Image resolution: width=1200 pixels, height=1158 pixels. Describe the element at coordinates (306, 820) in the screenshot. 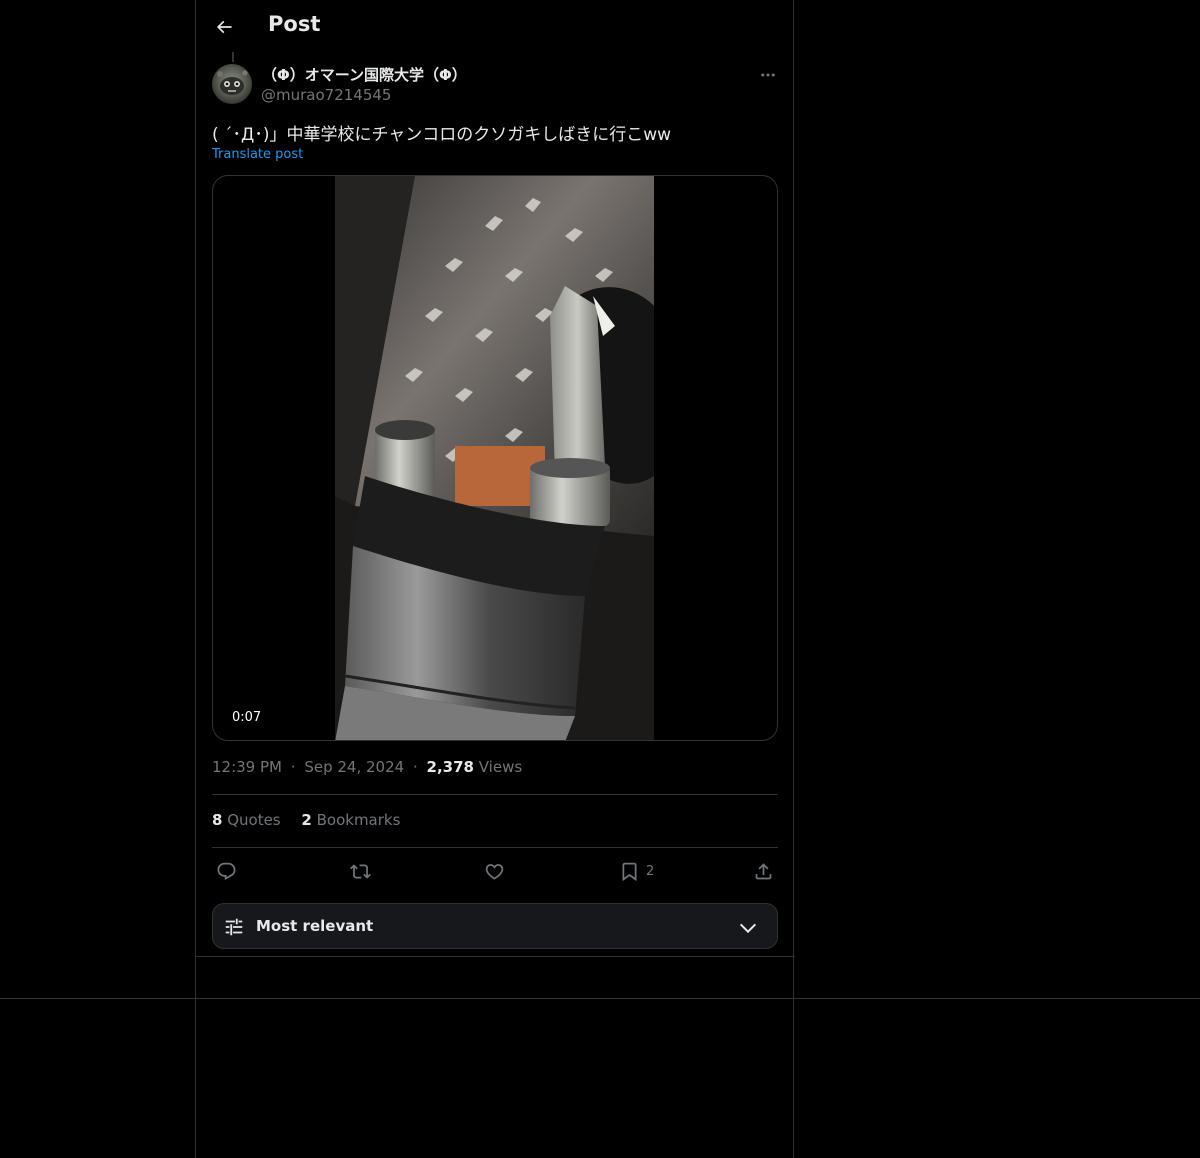

I see `bookmarks-count: 2` at that location.